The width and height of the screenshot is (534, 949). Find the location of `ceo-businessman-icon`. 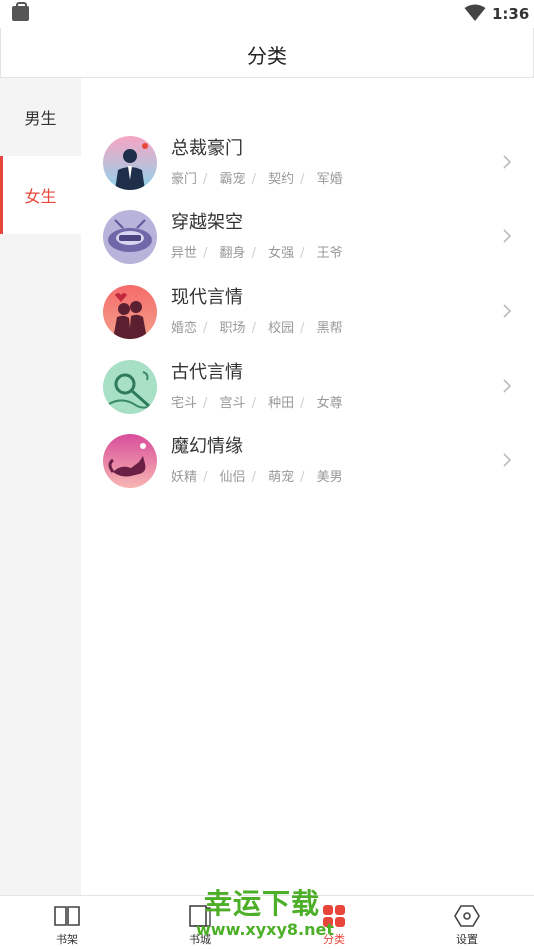

ceo-businessman-icon is located at coordinates (130, 163).